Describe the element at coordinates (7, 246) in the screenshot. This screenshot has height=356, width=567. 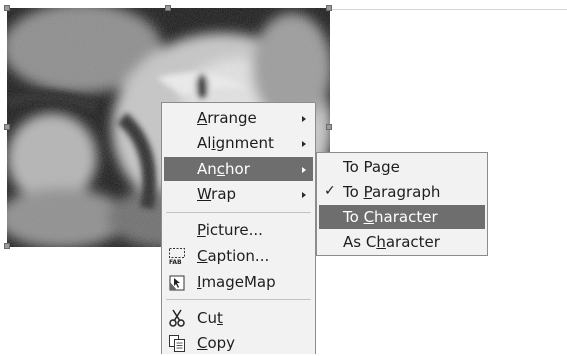
I see `resize-handle-bottom-left` at that location.